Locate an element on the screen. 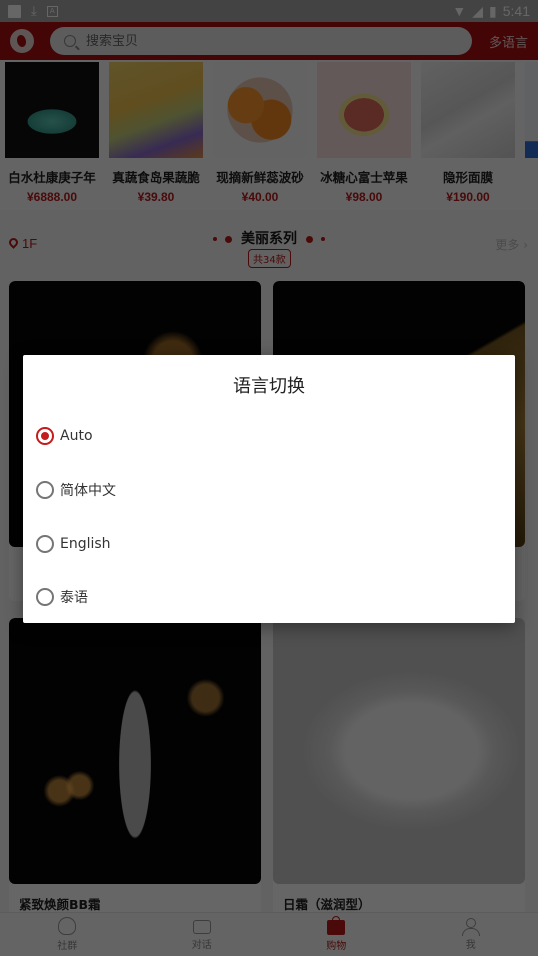 Image resolution: width=538 pixels, height=956 pixels. option-label: 简体中文 is located at coordinates (88, 491).